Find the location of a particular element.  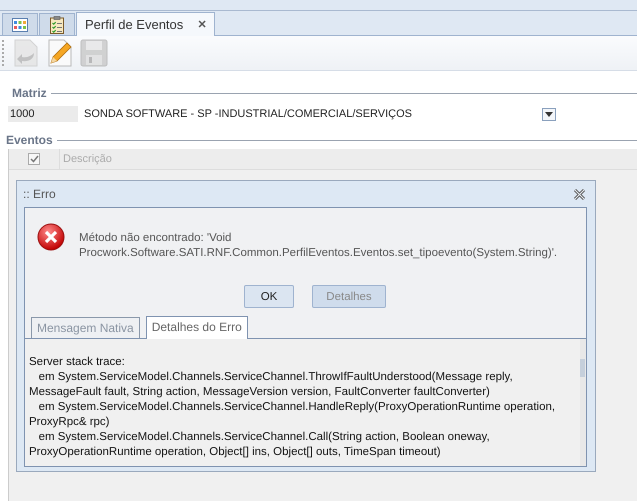

grid-icon is located at coordinates (20, 25).